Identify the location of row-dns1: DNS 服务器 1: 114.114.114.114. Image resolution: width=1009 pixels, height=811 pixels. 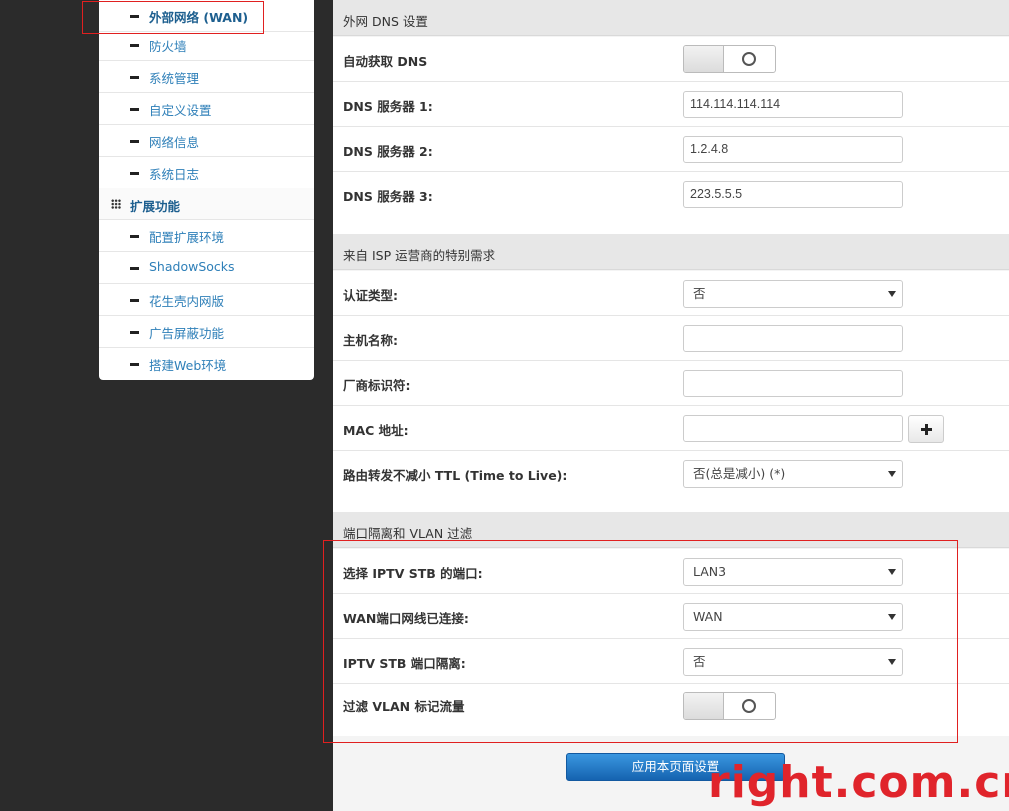
(671, 104).